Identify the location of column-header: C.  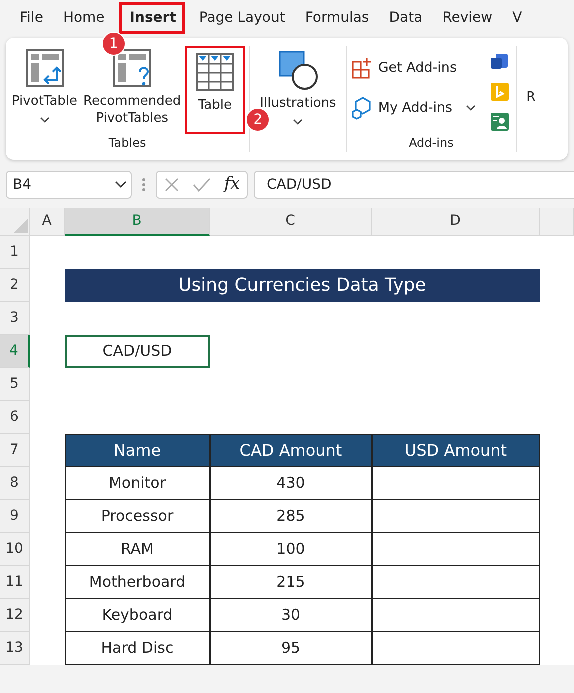
(291, 222).